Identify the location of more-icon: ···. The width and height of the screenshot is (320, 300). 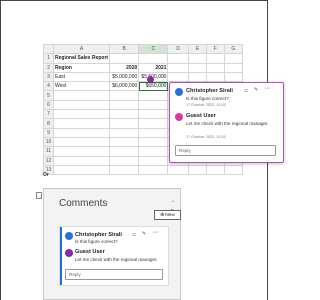
(267, 89).